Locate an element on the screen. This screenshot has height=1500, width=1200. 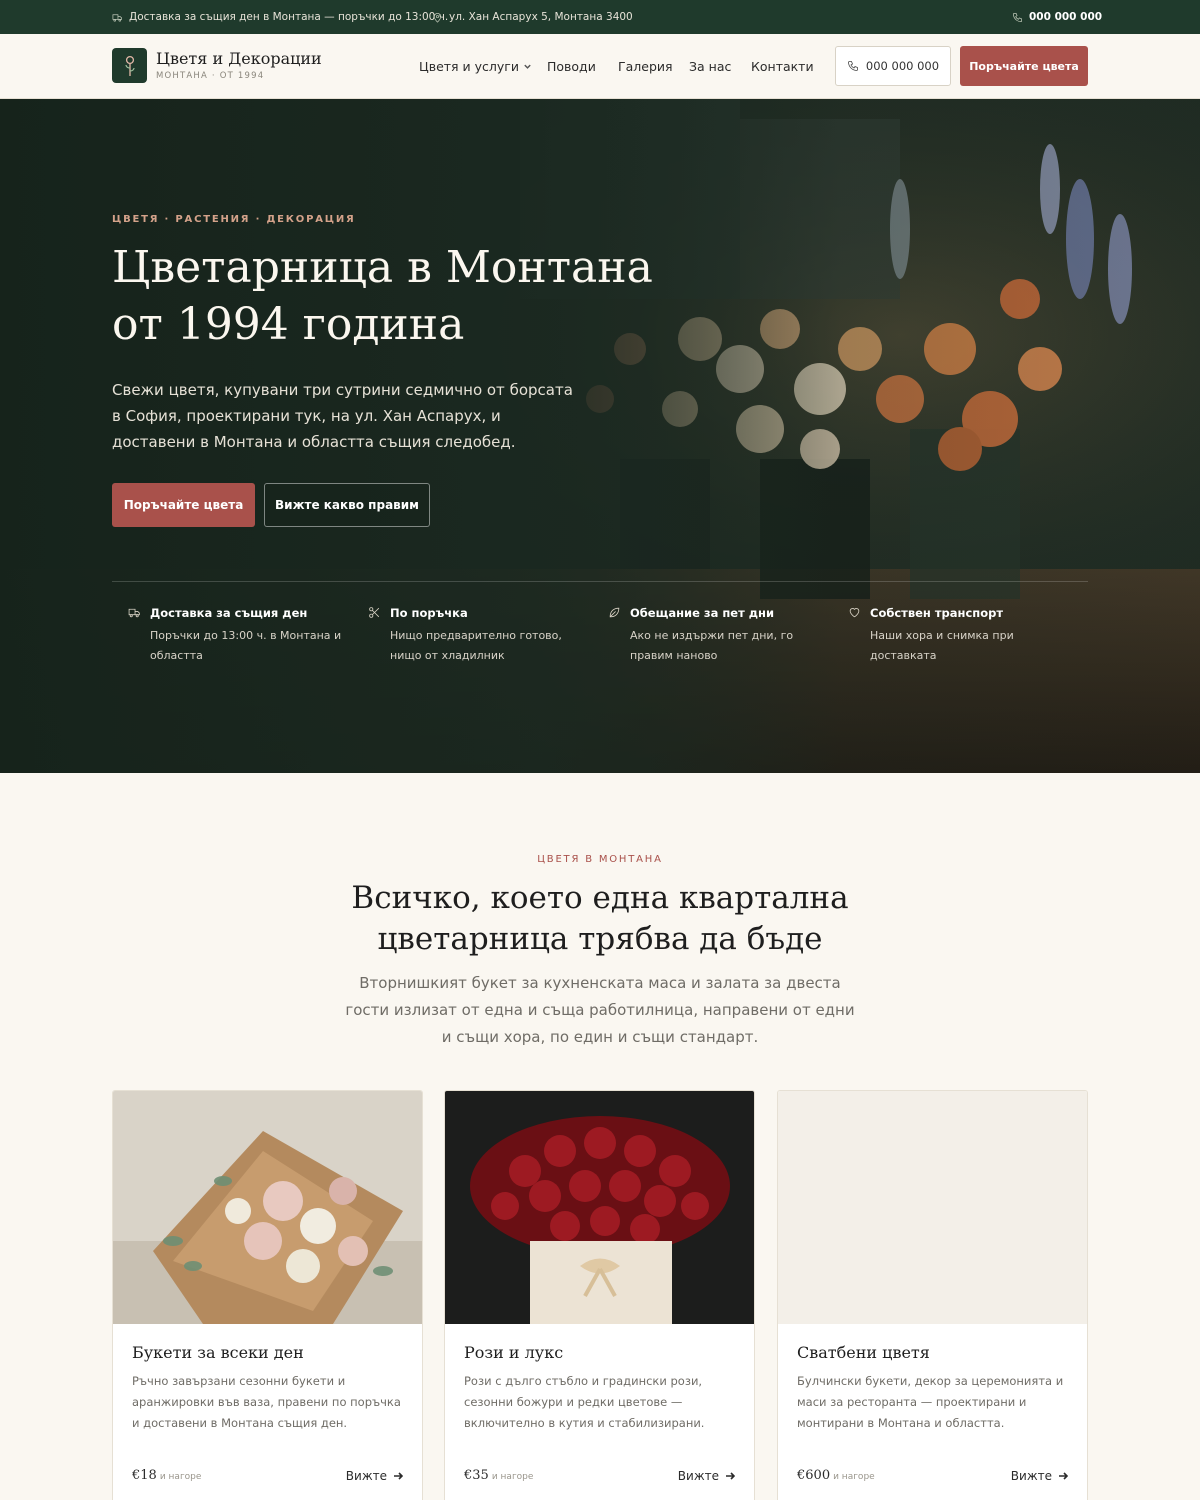
feature-title: Собствен транспорт is located at coordinates (937, 613).